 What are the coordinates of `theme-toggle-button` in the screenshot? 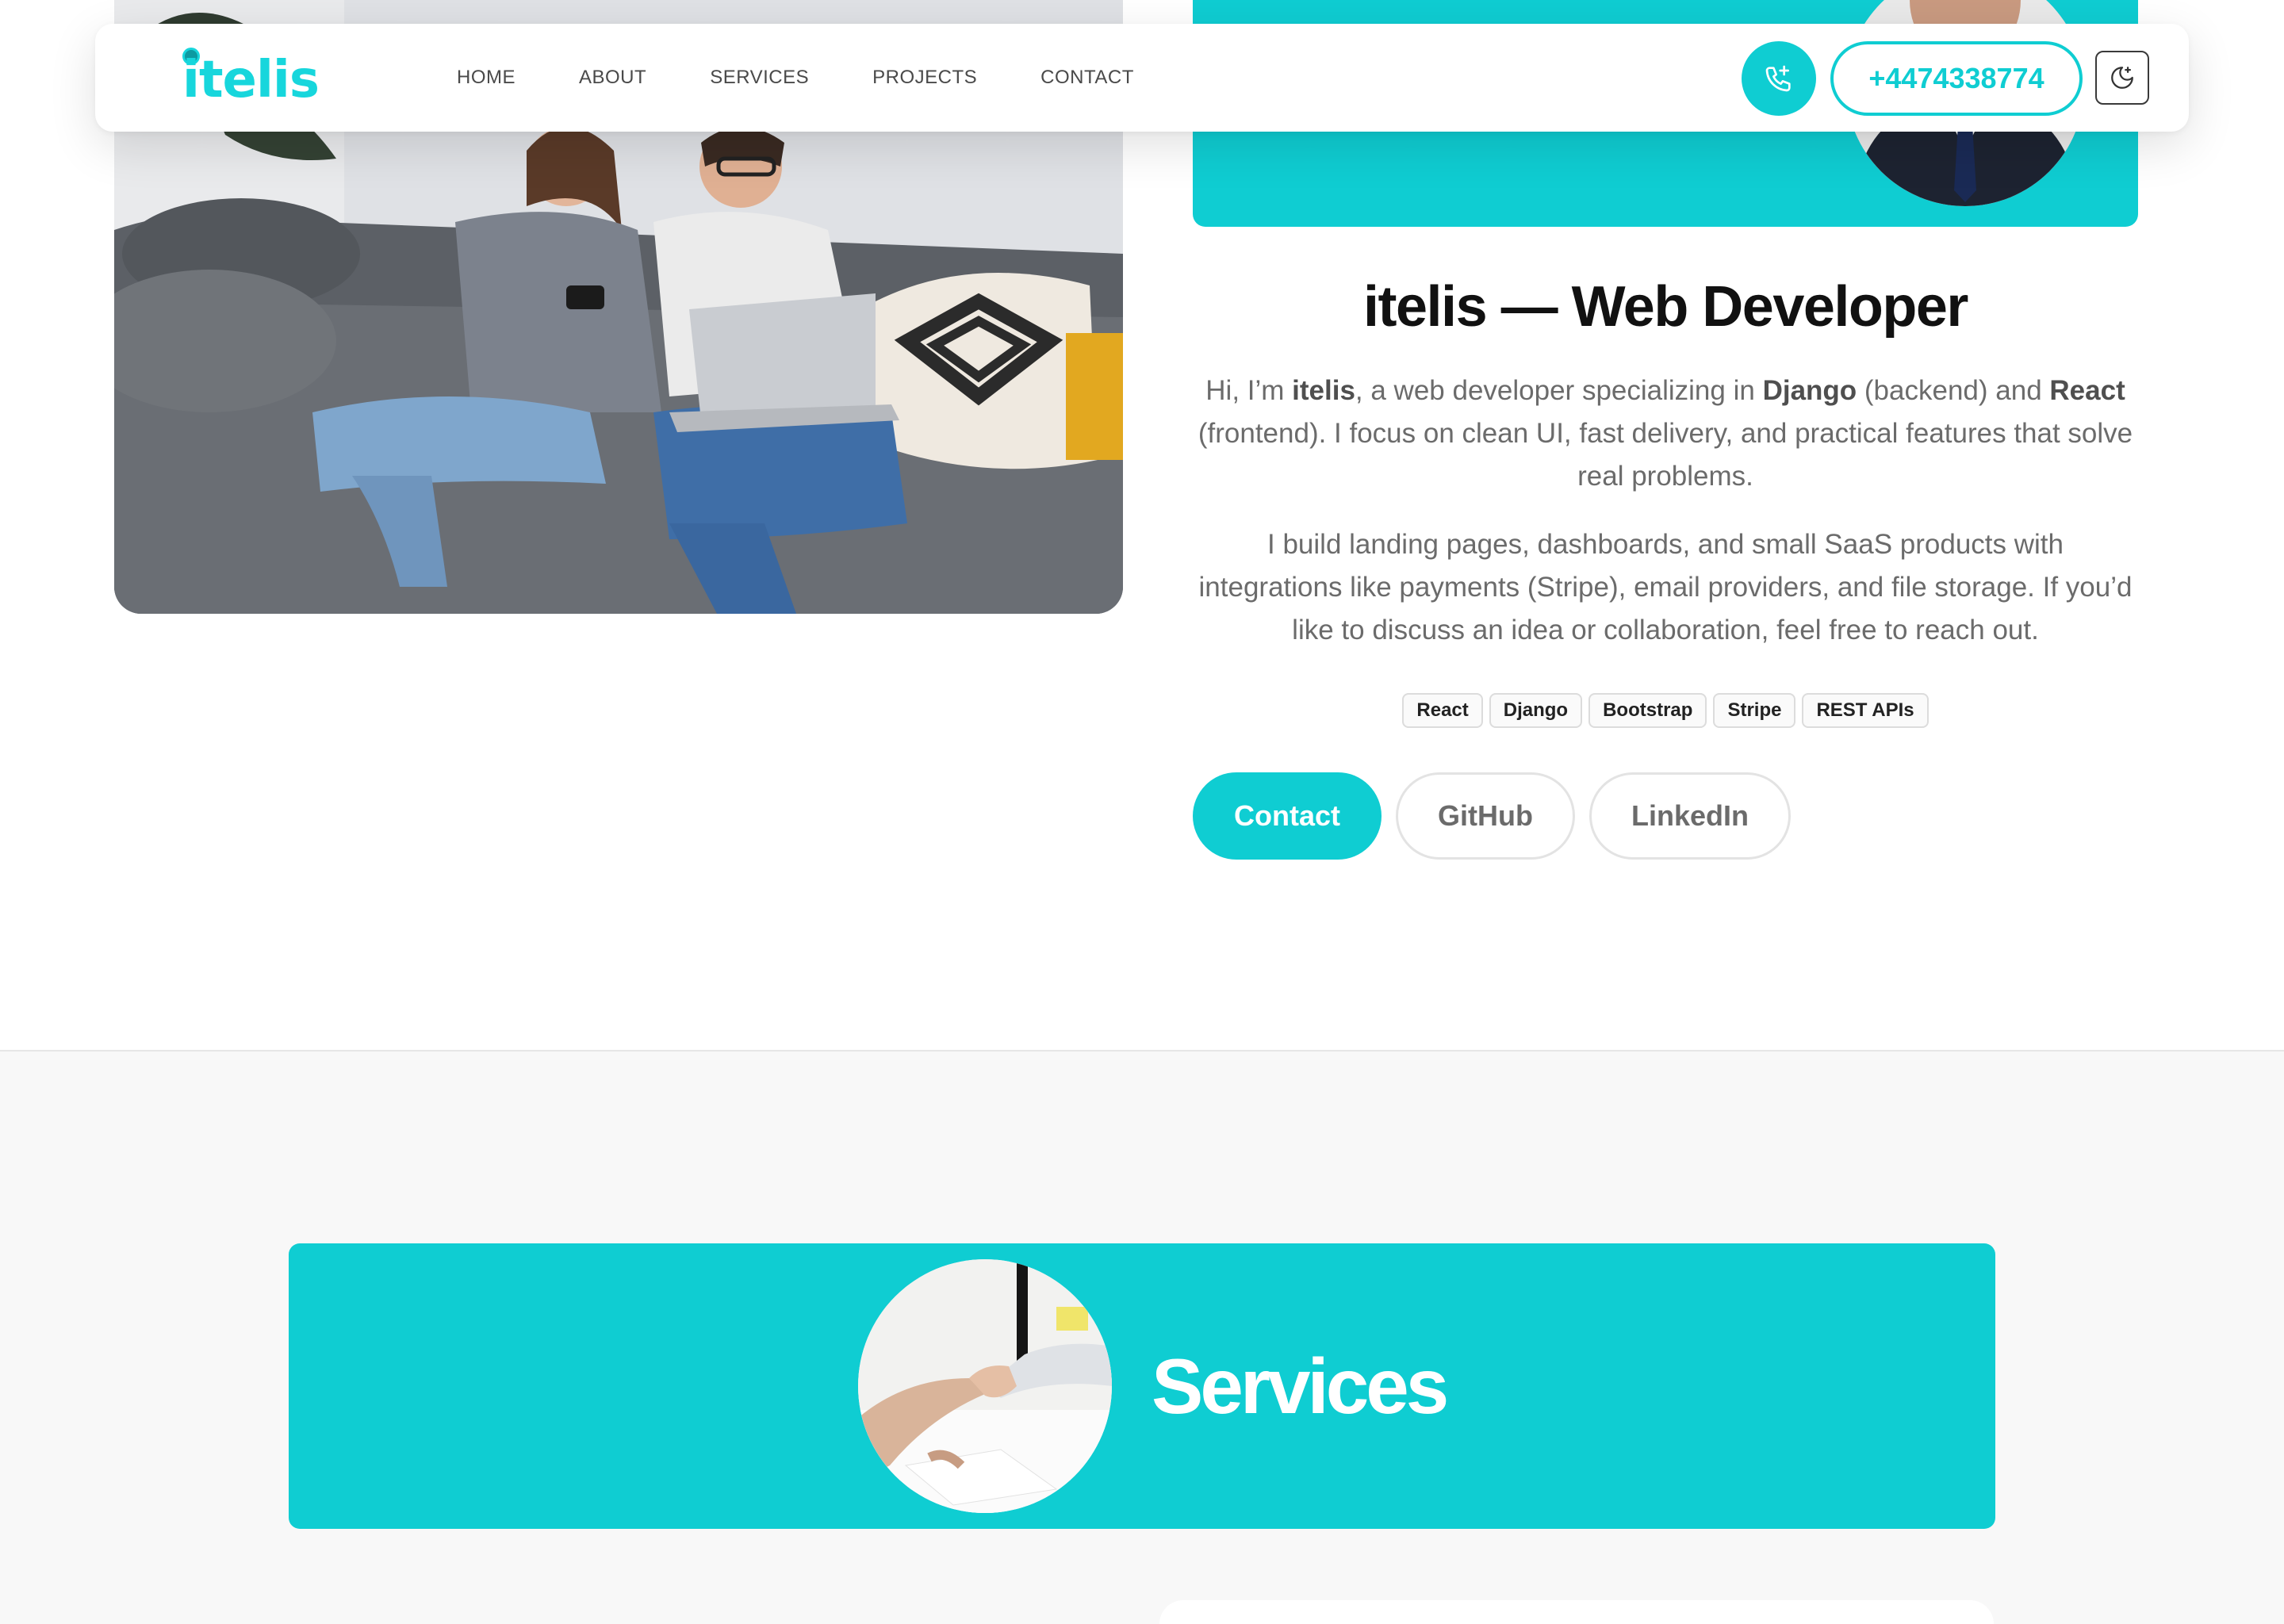 It's located at (2122, 78).